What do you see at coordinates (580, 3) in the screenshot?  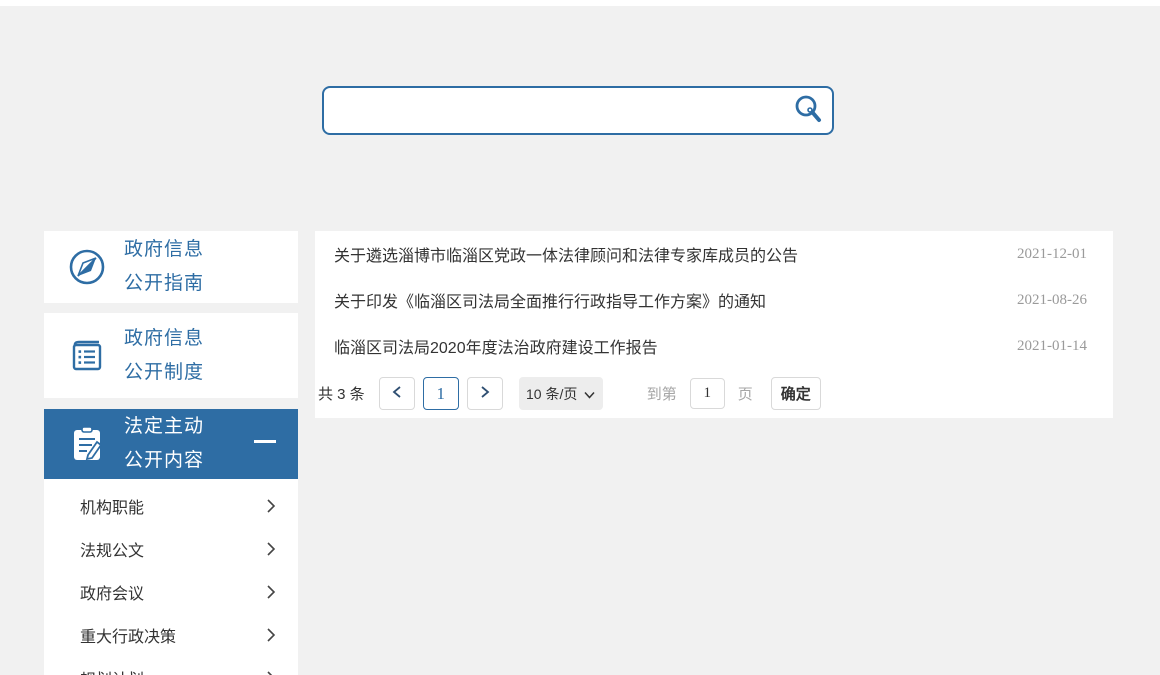 I see `top-strip` at bounding box center [580, 3].